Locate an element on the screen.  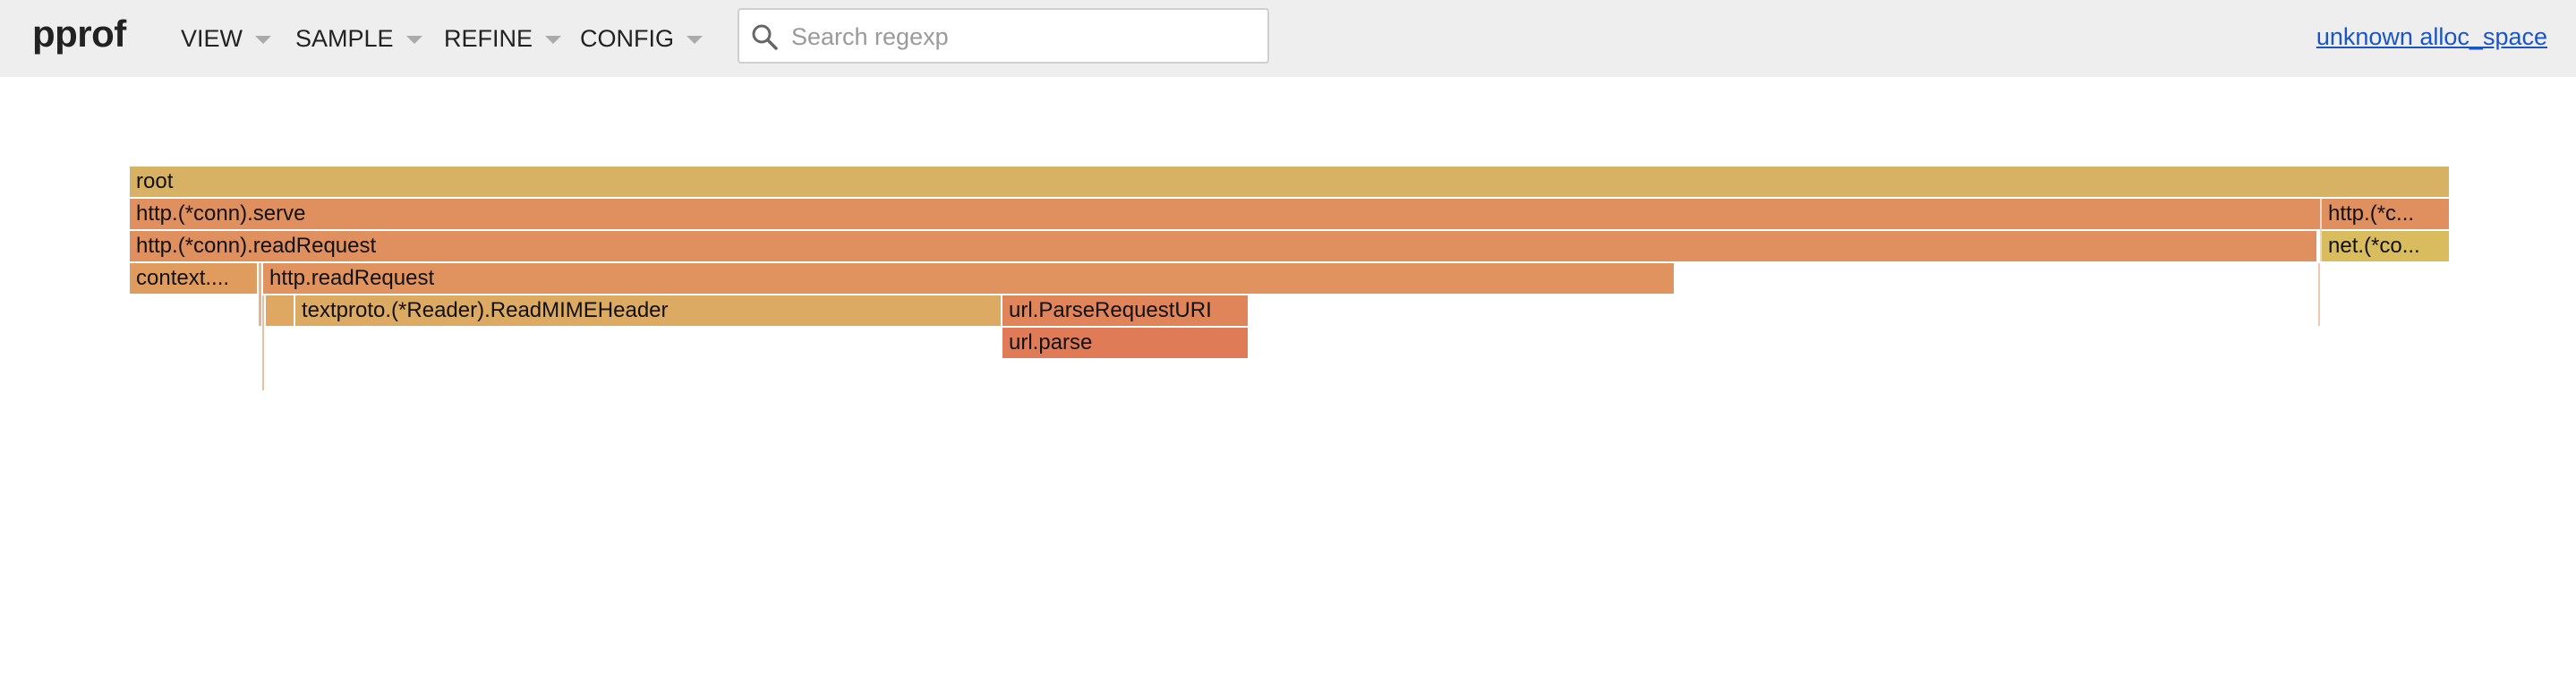
search-box is located at coordinates (1003, 36).